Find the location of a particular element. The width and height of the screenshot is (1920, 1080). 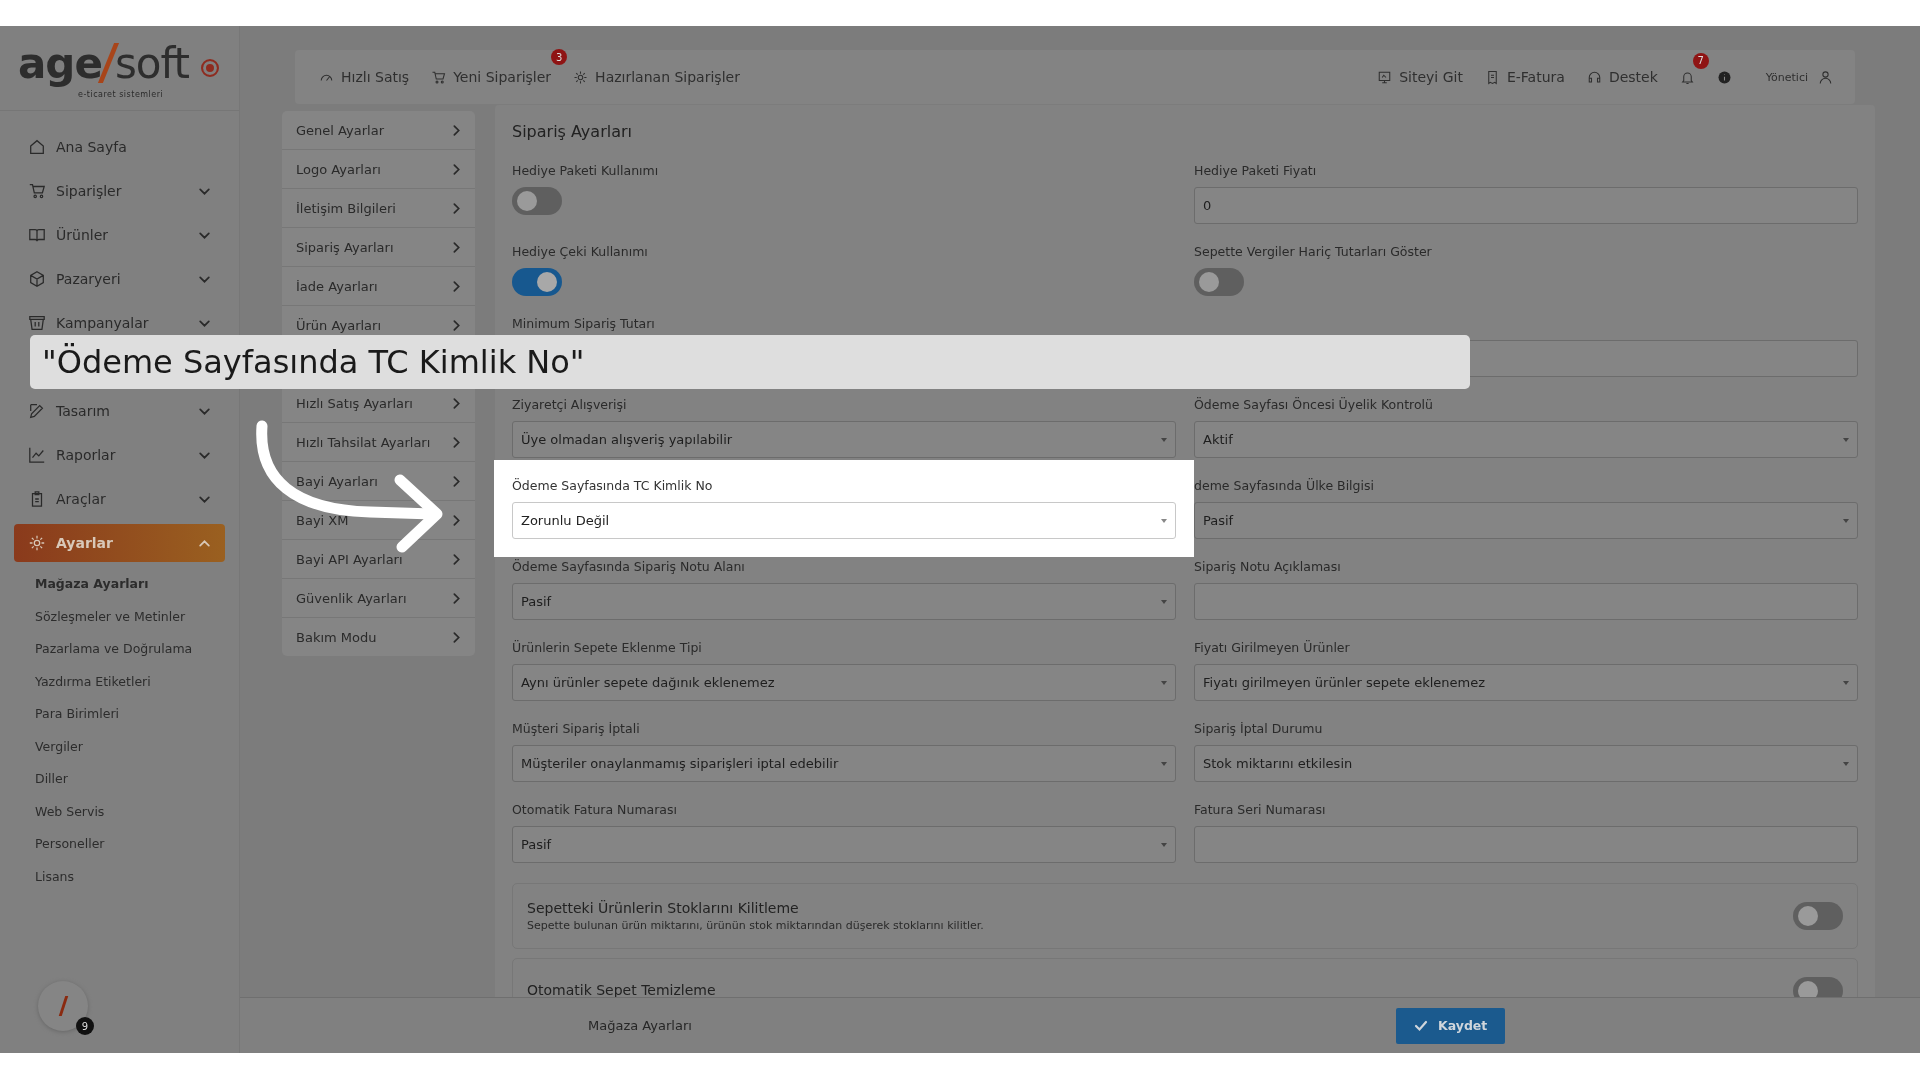

field-label: Minimum Sipariş Tutarı is located at coordinates (583, 324).